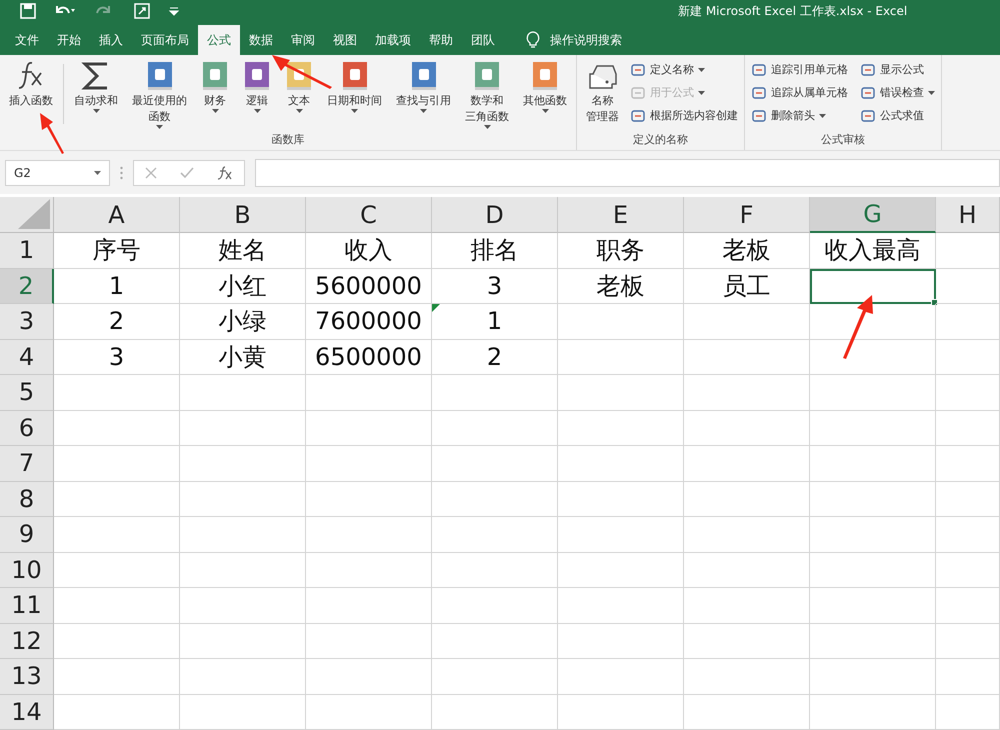  What do you see at coordinates (159, 94) in the screenshot?
I see `ribbon-button: 最近使用的 函数` at bounding box center [159, 94].